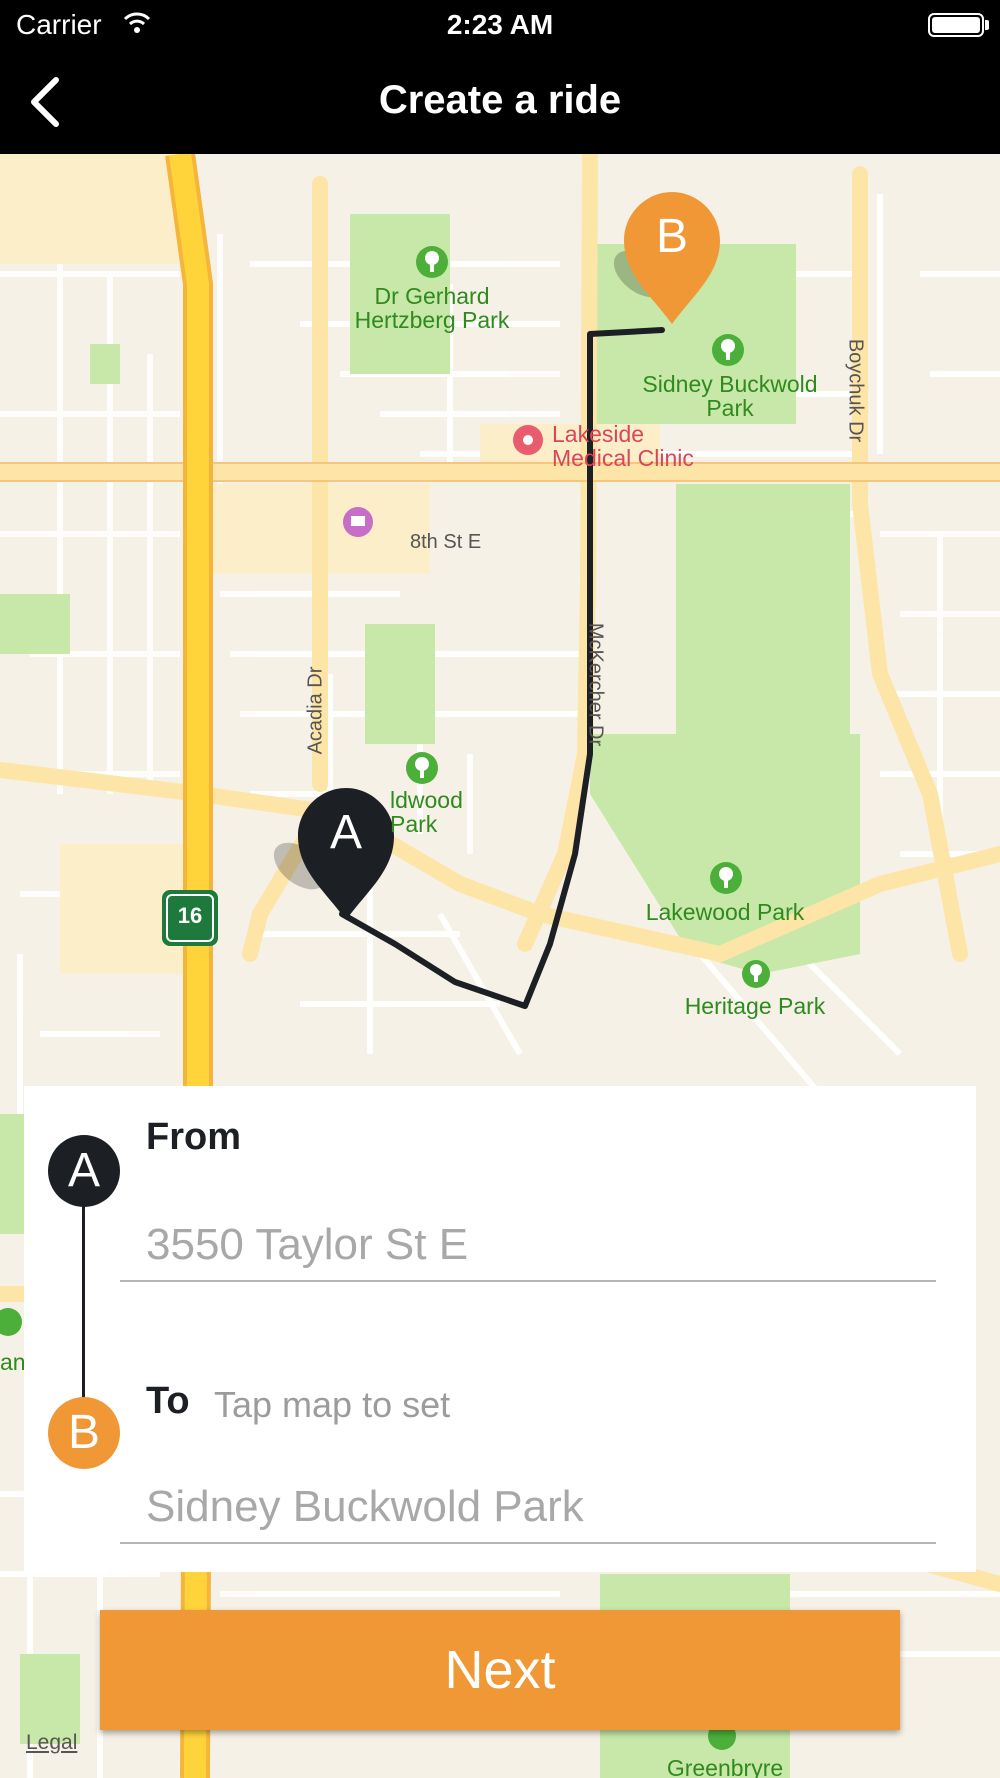 This screenshot has height=1778, width=1000. Describe the element at coordinates (725, 1766) in the screenshot. I see `map-label-greenbryre: Greenbryre` at that location.